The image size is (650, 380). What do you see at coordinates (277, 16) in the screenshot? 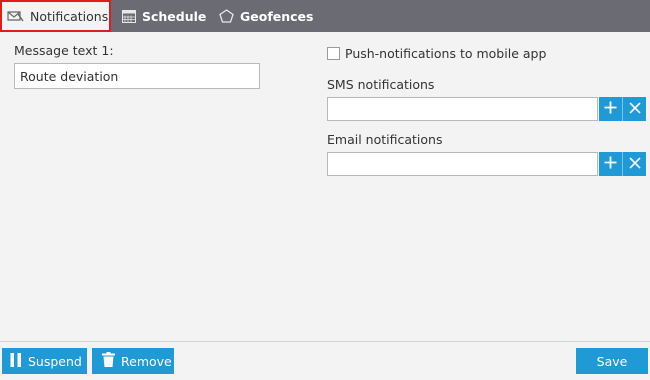
I see `tab-geofences-label: Geofences` at bounding box center [277, 16].